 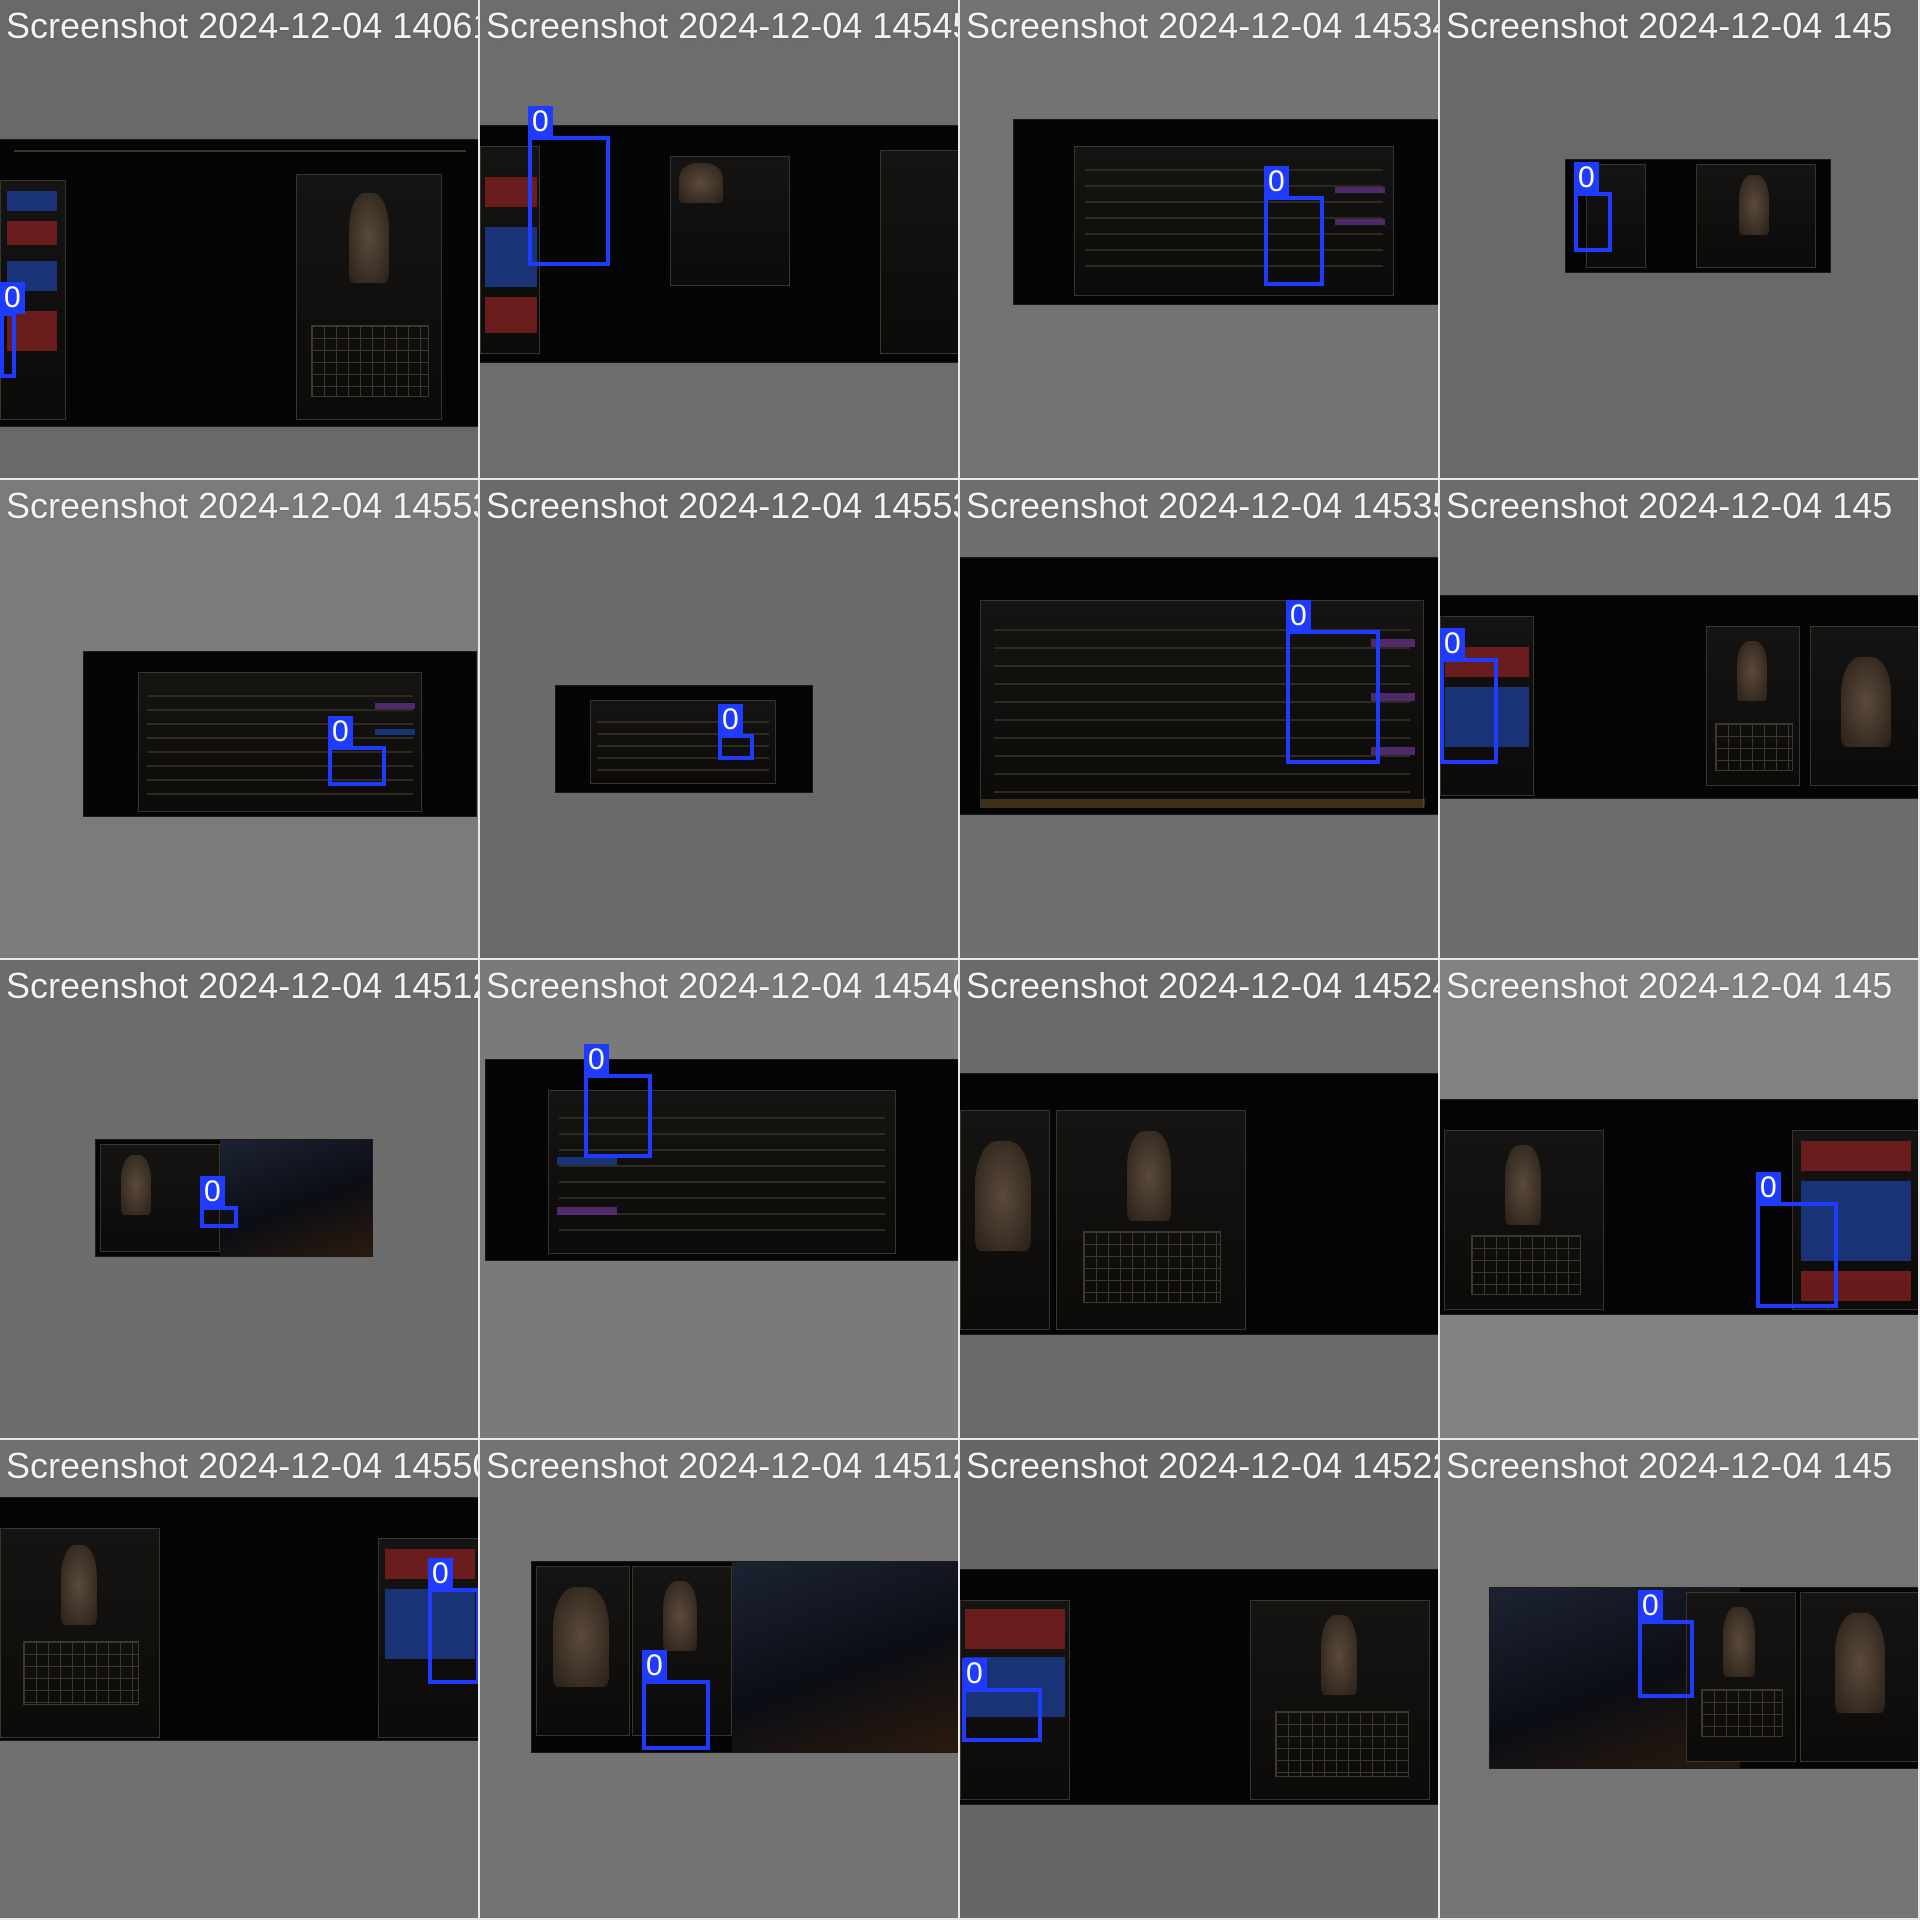 I want to click on grid-tile: Screenshot 2024-12-04 145532.png 0, so click(x=240, y=720).